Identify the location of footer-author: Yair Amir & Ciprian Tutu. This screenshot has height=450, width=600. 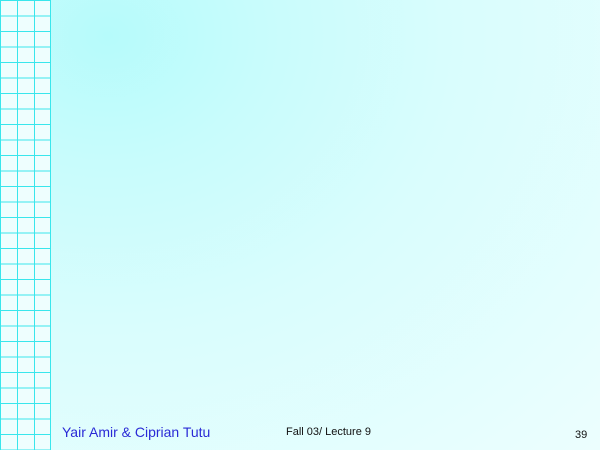
(136, 432).